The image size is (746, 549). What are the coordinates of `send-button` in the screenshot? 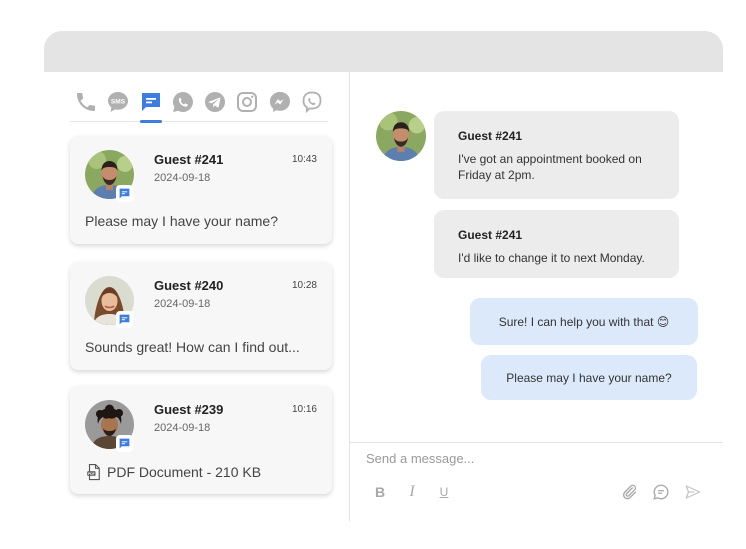 It's located at (693, 492).